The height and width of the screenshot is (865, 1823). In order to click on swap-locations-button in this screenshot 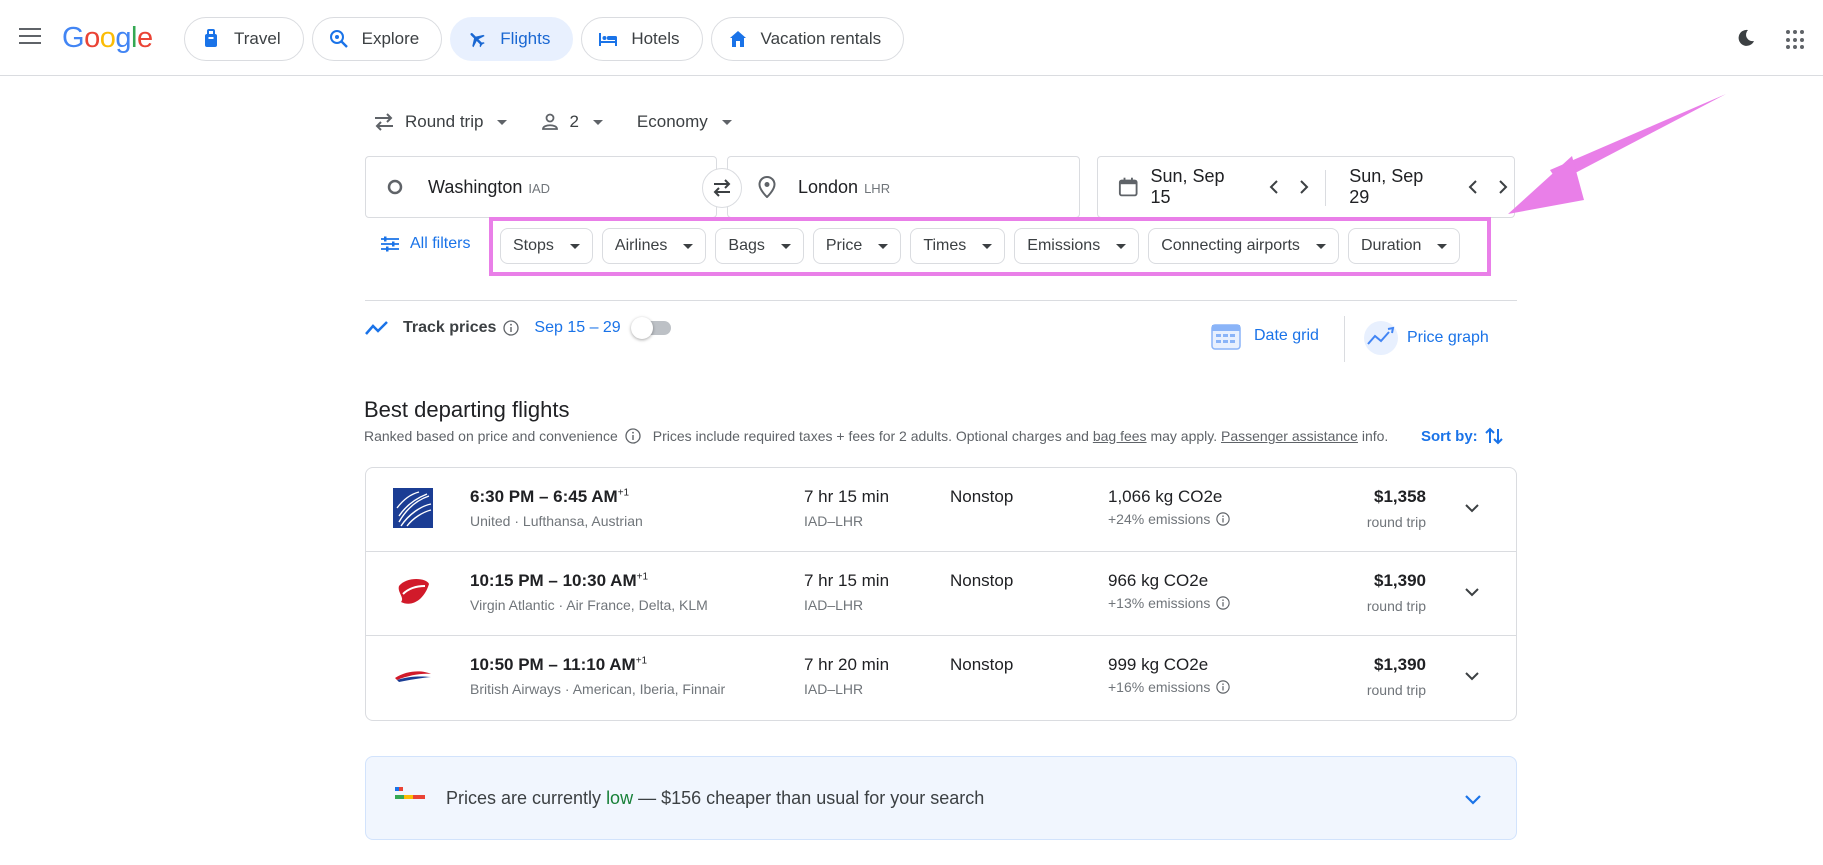, I will do `click(722, 188)`.